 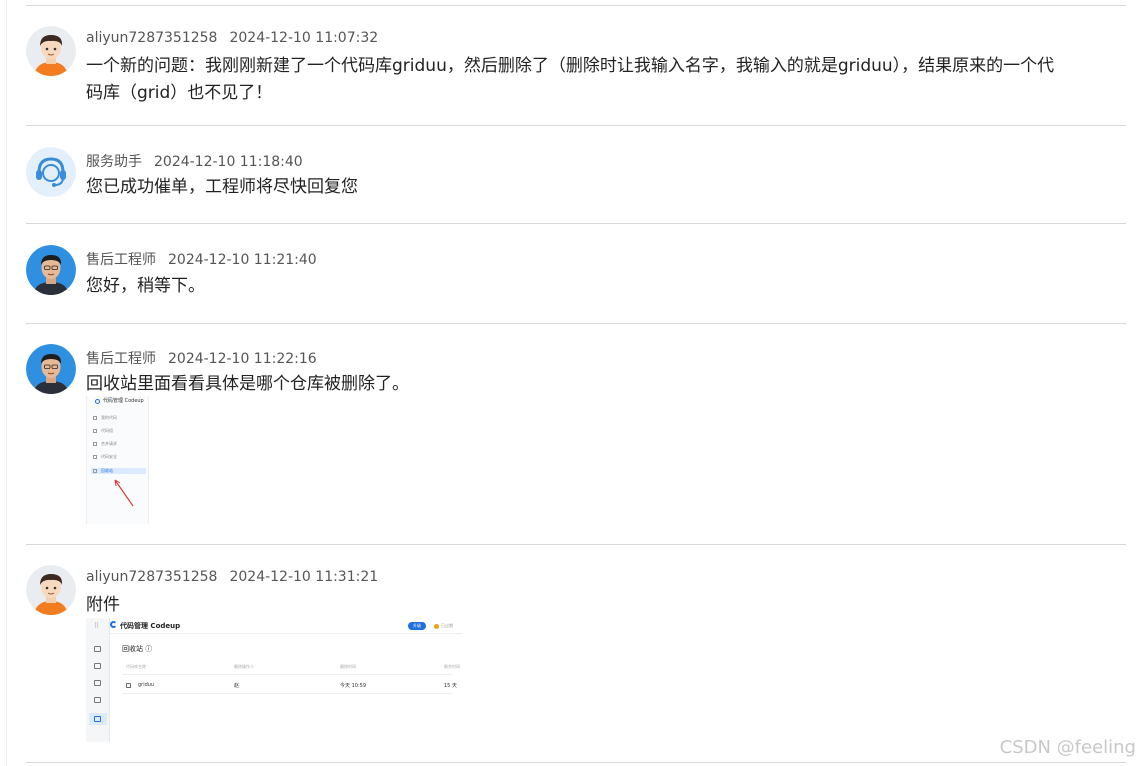 I want to click on red-arrow-icon, so click(x=124, y=493).